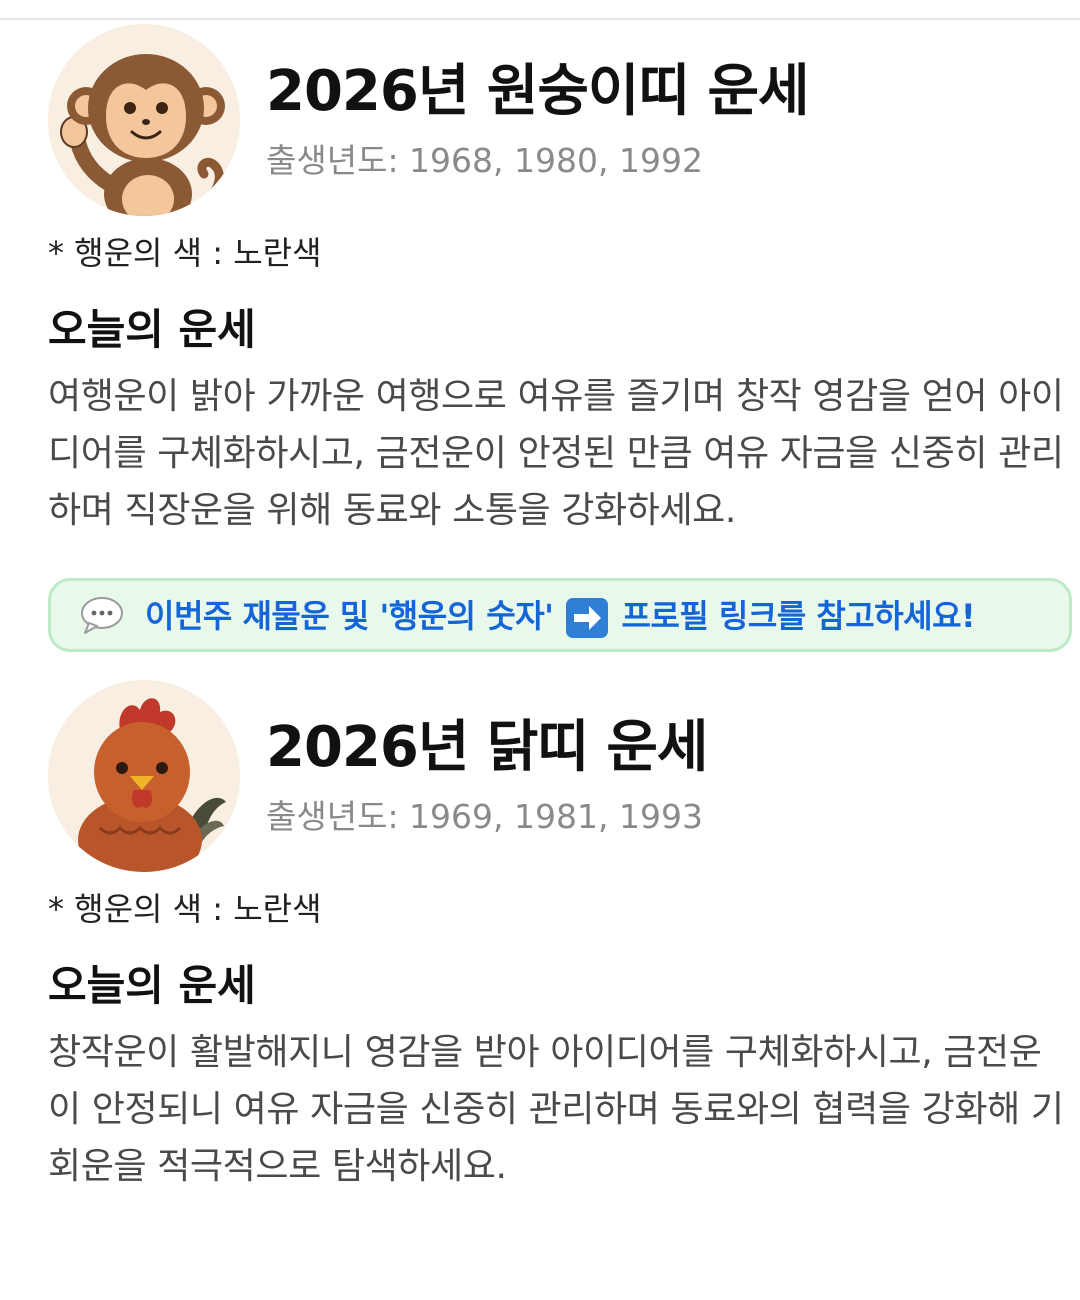 This screenshot has width=1080, height=1300. What do you see at coordinates (144, 776) in the screenshot?
I see `rooster-icon` at bounding box center [144, 776].